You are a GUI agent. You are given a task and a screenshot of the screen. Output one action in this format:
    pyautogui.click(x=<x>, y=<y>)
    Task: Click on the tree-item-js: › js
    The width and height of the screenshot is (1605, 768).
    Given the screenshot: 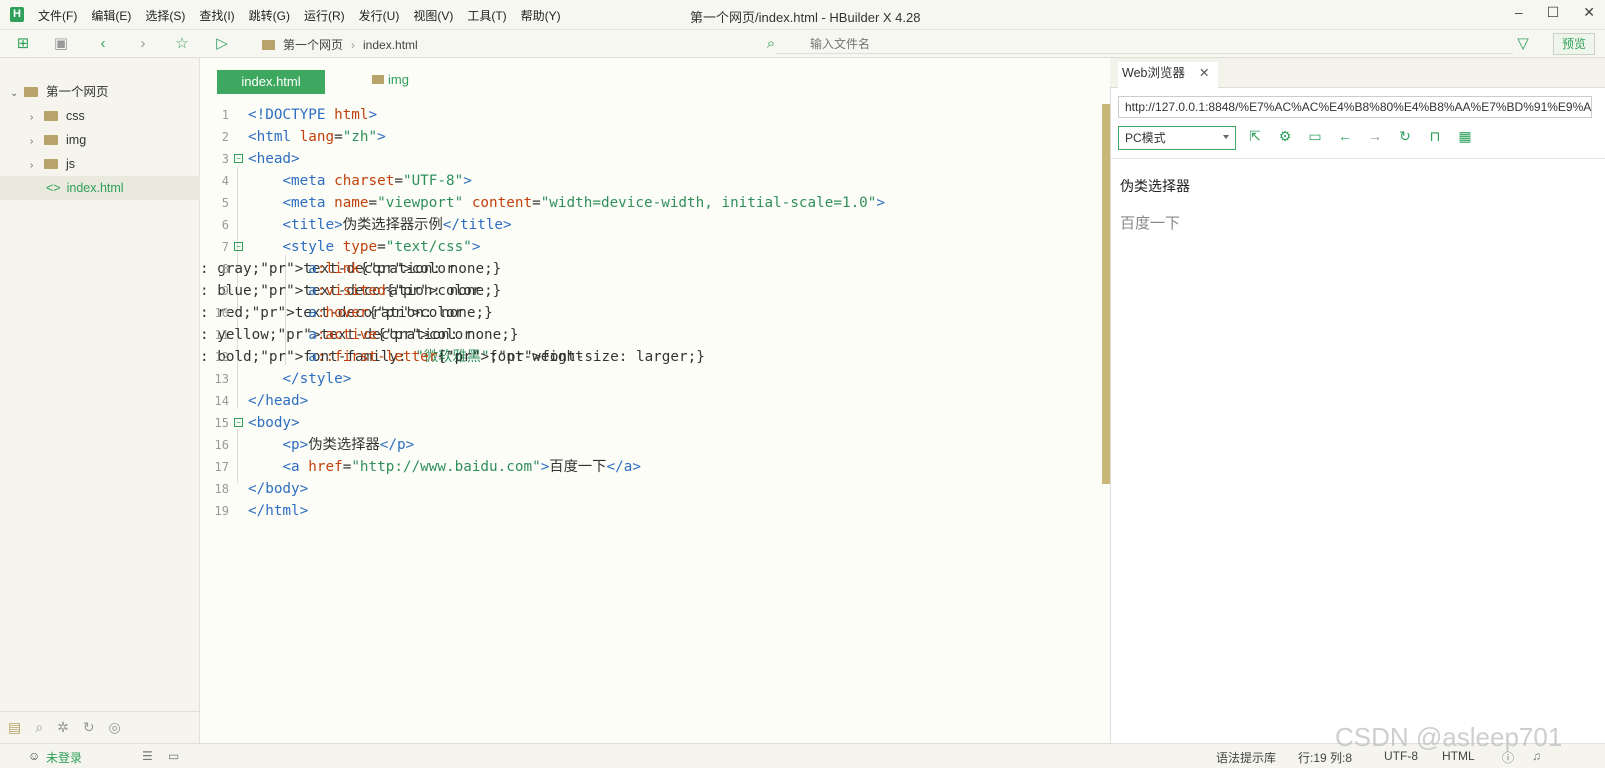 What is the action you would take?
    pyautogui.click(x=100, y=164)
    